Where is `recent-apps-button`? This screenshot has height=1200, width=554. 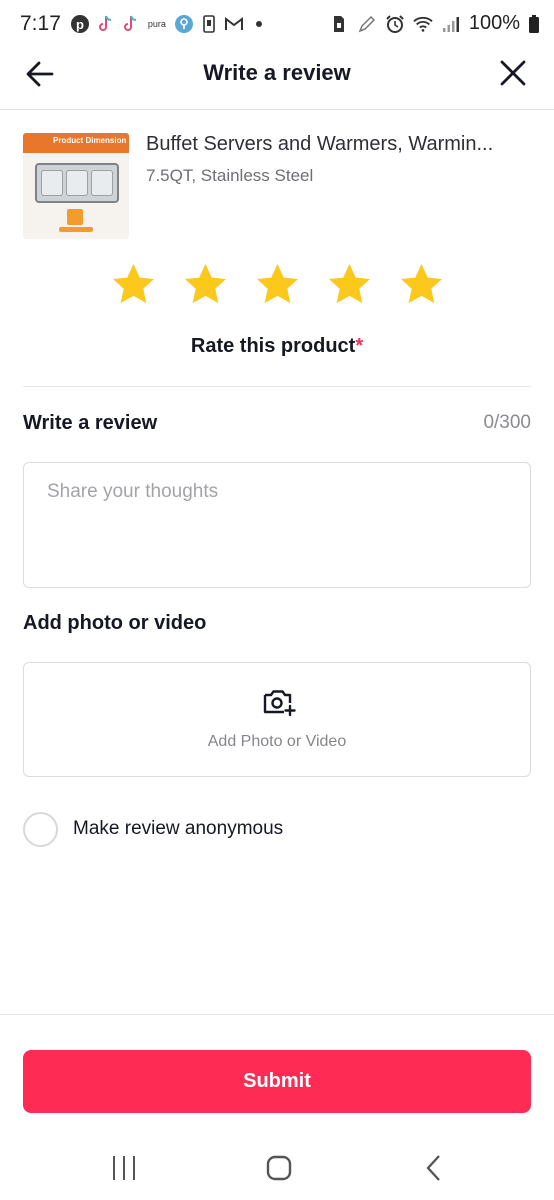
recent-apps-button is located at coordinates (124, 1168).